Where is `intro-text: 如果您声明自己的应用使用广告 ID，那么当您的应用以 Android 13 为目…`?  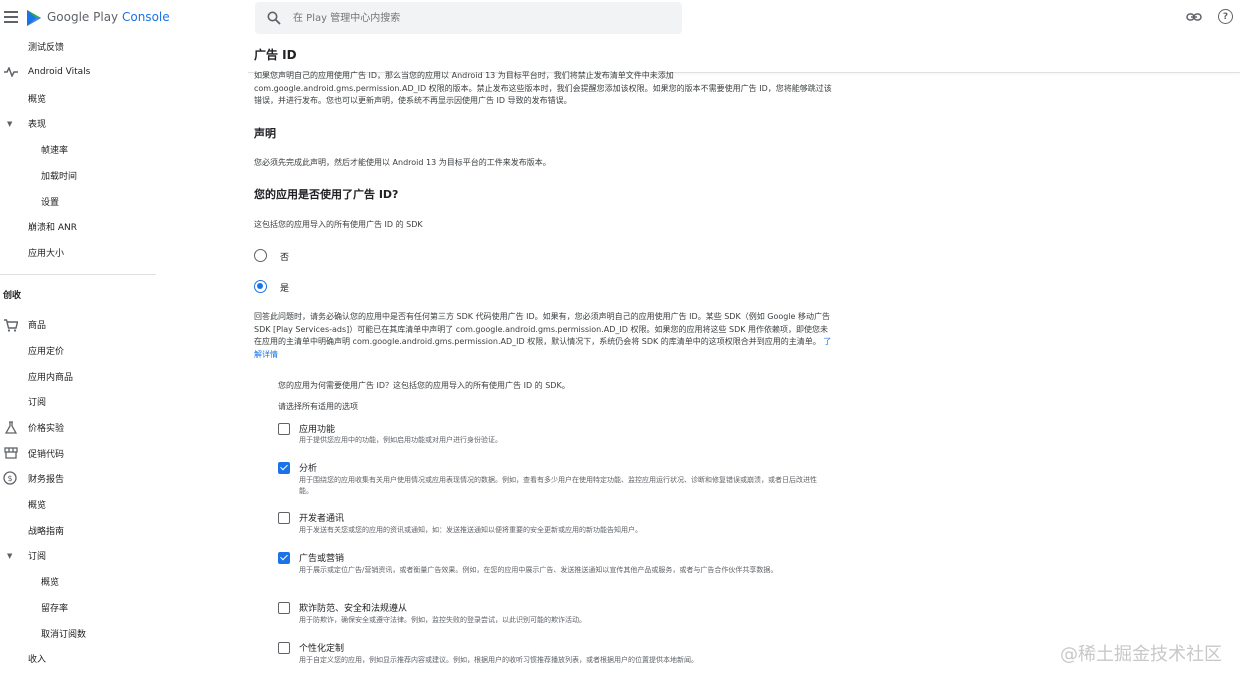 intro-text: 如果您声明自己的应用使用广告 ID，那么当您的应用以 Android 13 为目… is located at coordinates (543, 88).